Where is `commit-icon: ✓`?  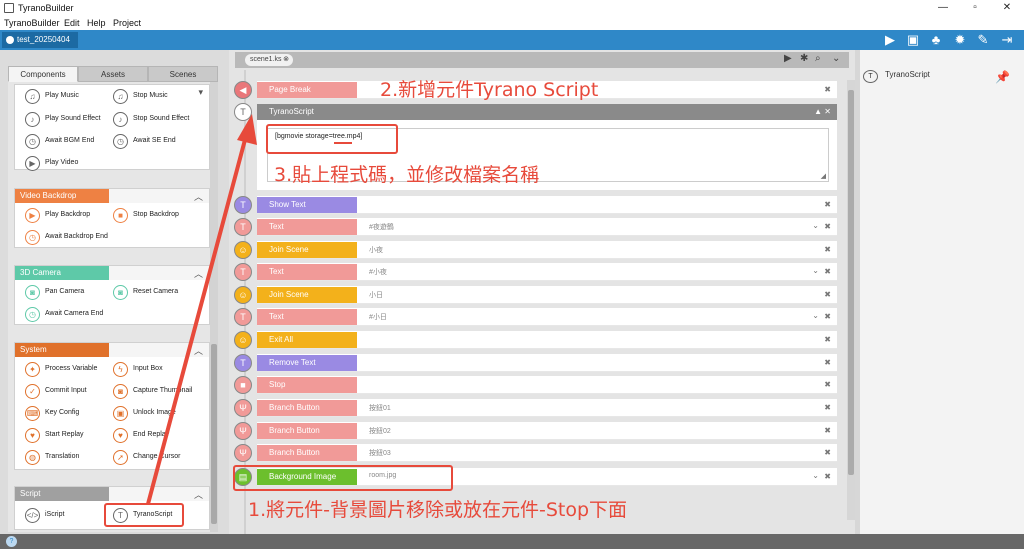
commit-icon: ✓ is located at coordinates (32, 391).